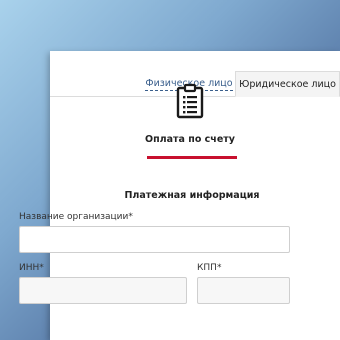  Describe the element at coordinates (243, 290) in the screenshot. I see `kpp-input` at that location.